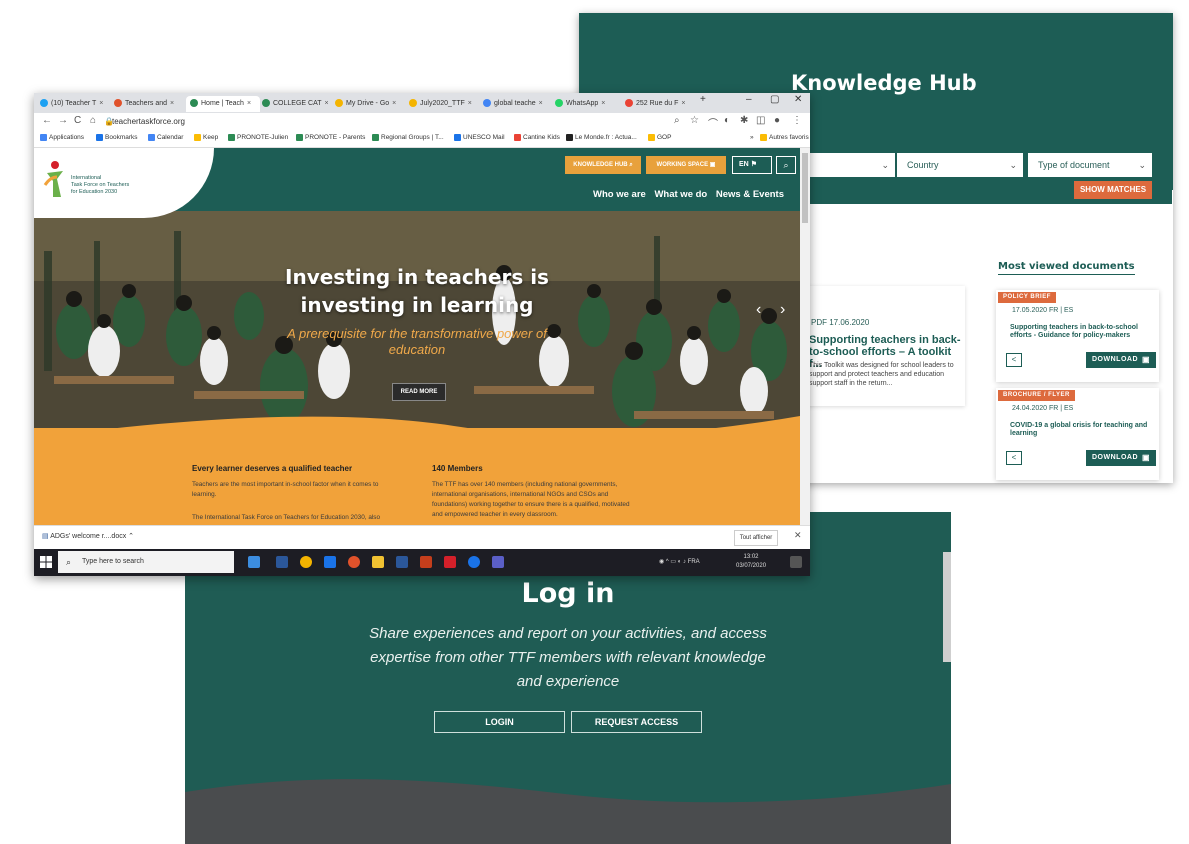  Describe the element at coordinates (88, 536) in the screenshot. I see `download-item: ▤ ADGs' welcome r....docx ⌃` at that location.